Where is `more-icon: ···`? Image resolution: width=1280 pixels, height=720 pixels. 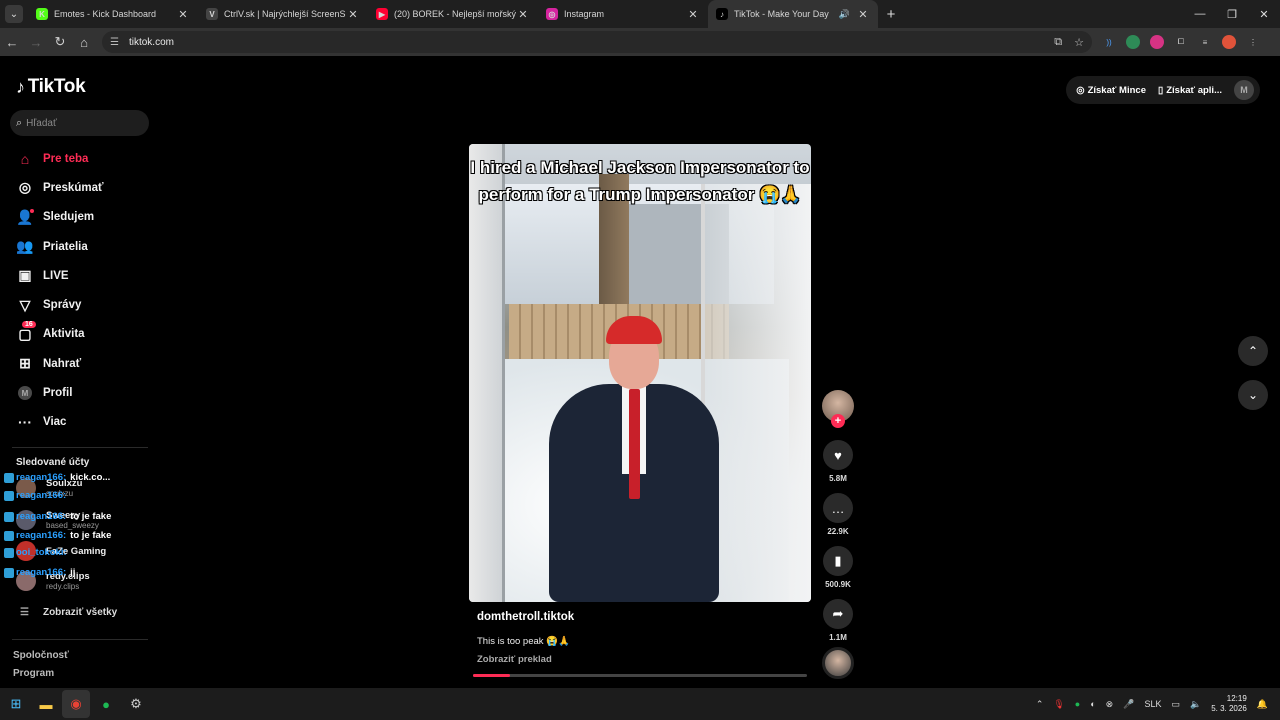 more-icon: ··· is located at coordinates (25, 422).